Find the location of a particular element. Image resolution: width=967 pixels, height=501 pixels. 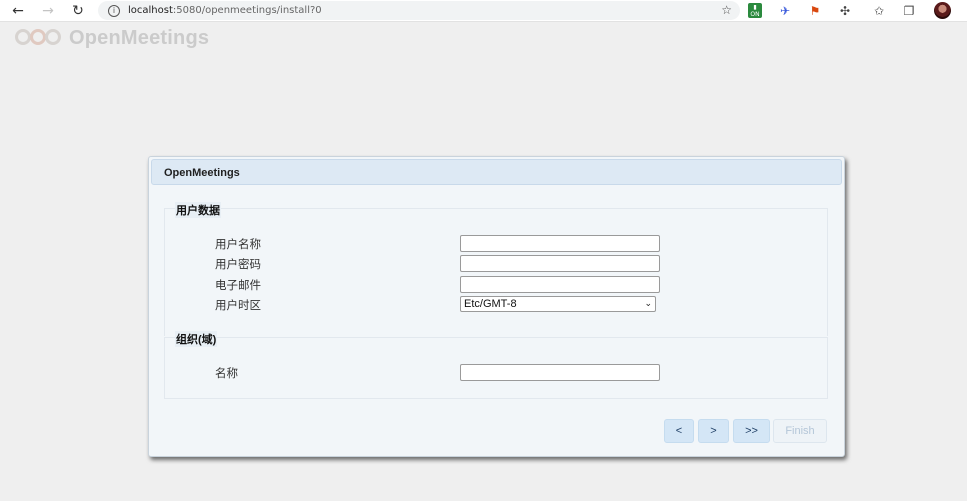

password-input is located at coordinates (560, 263).